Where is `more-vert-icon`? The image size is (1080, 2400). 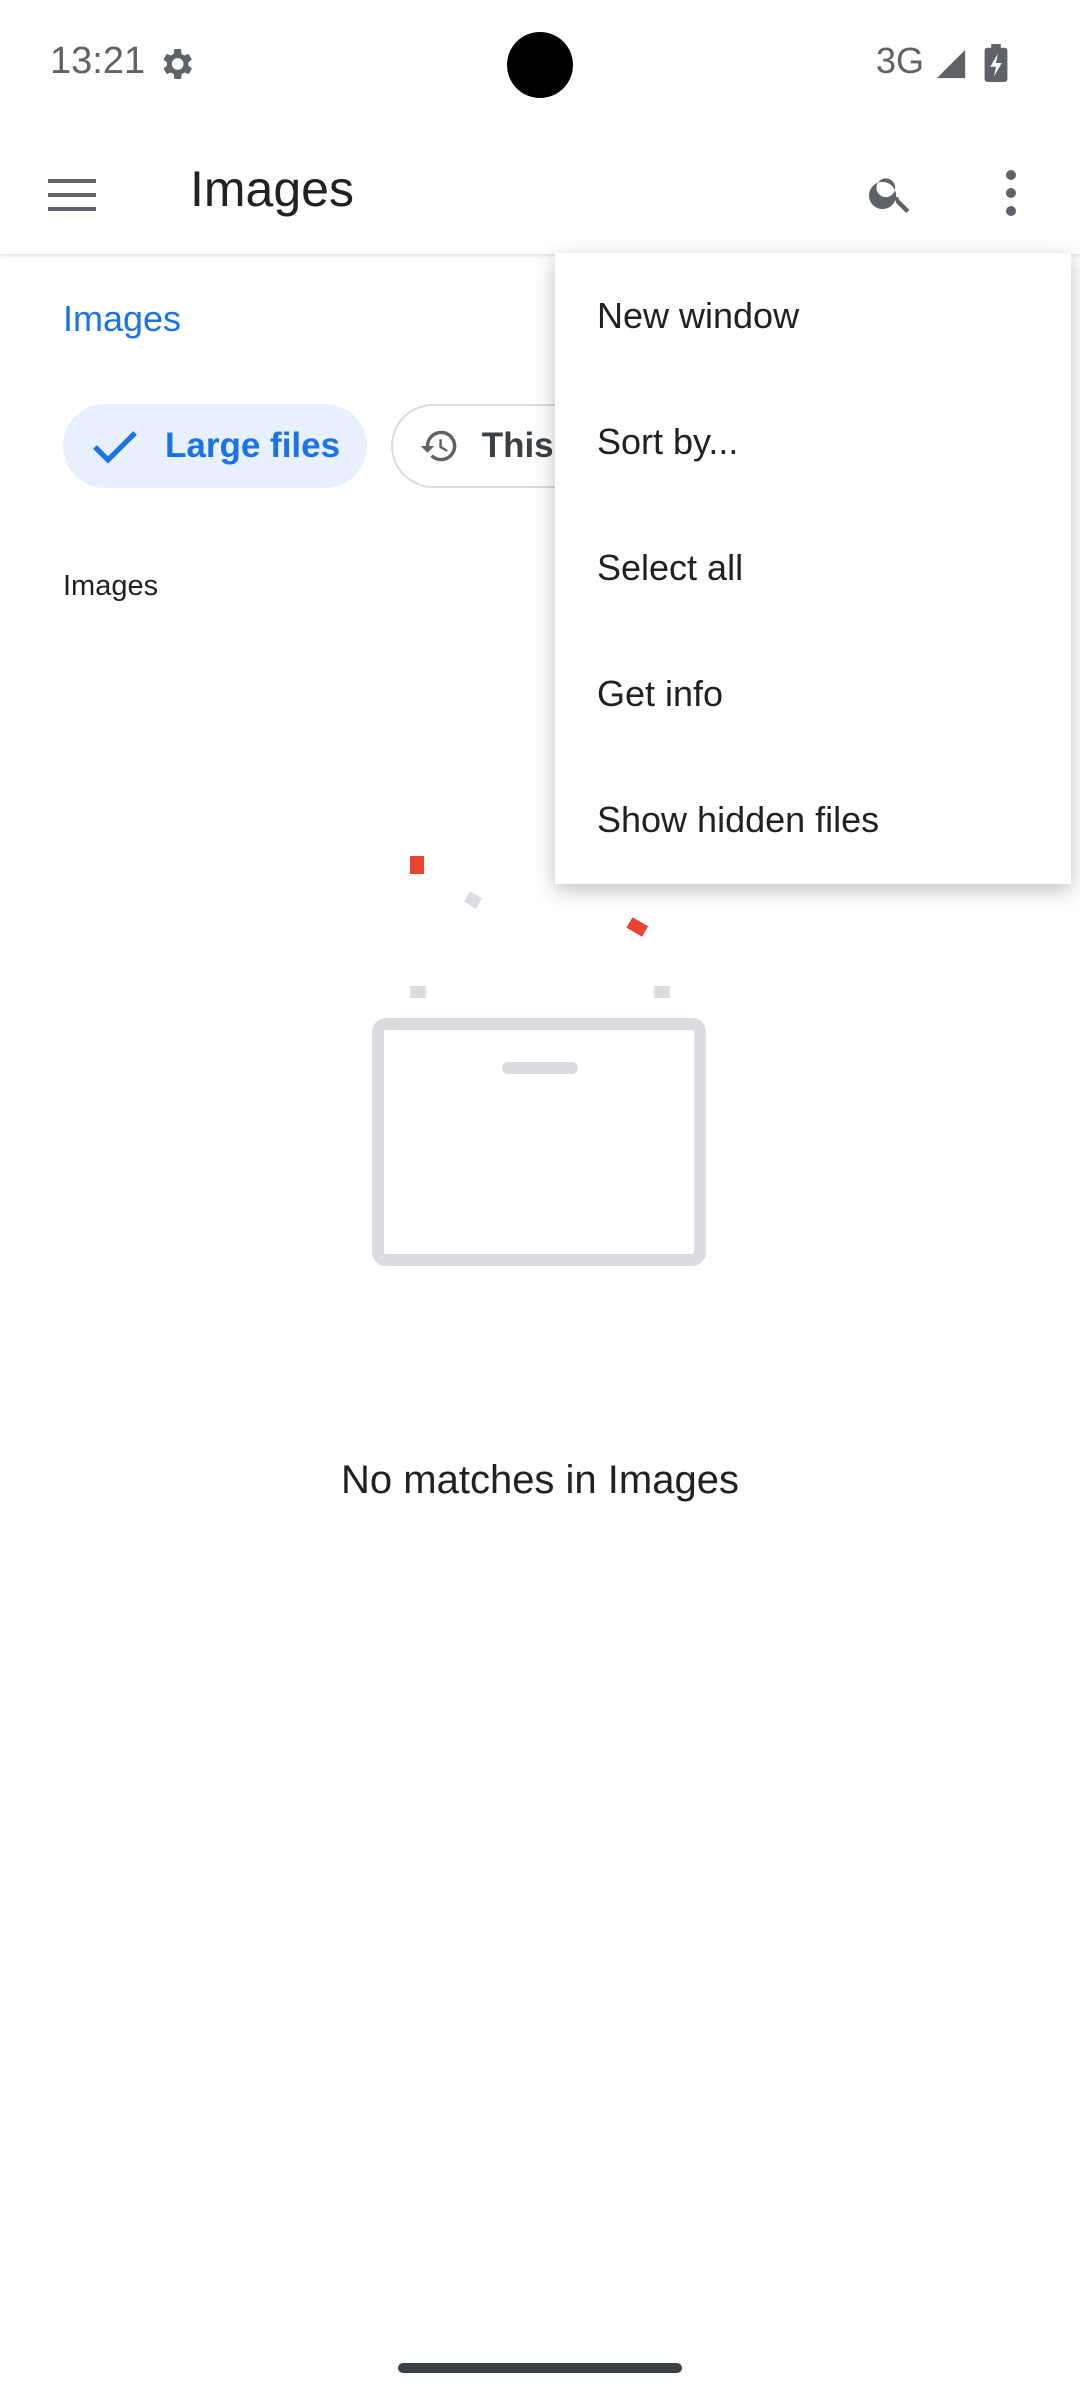
more-vert-icon is located at coordinates (1011, 193).